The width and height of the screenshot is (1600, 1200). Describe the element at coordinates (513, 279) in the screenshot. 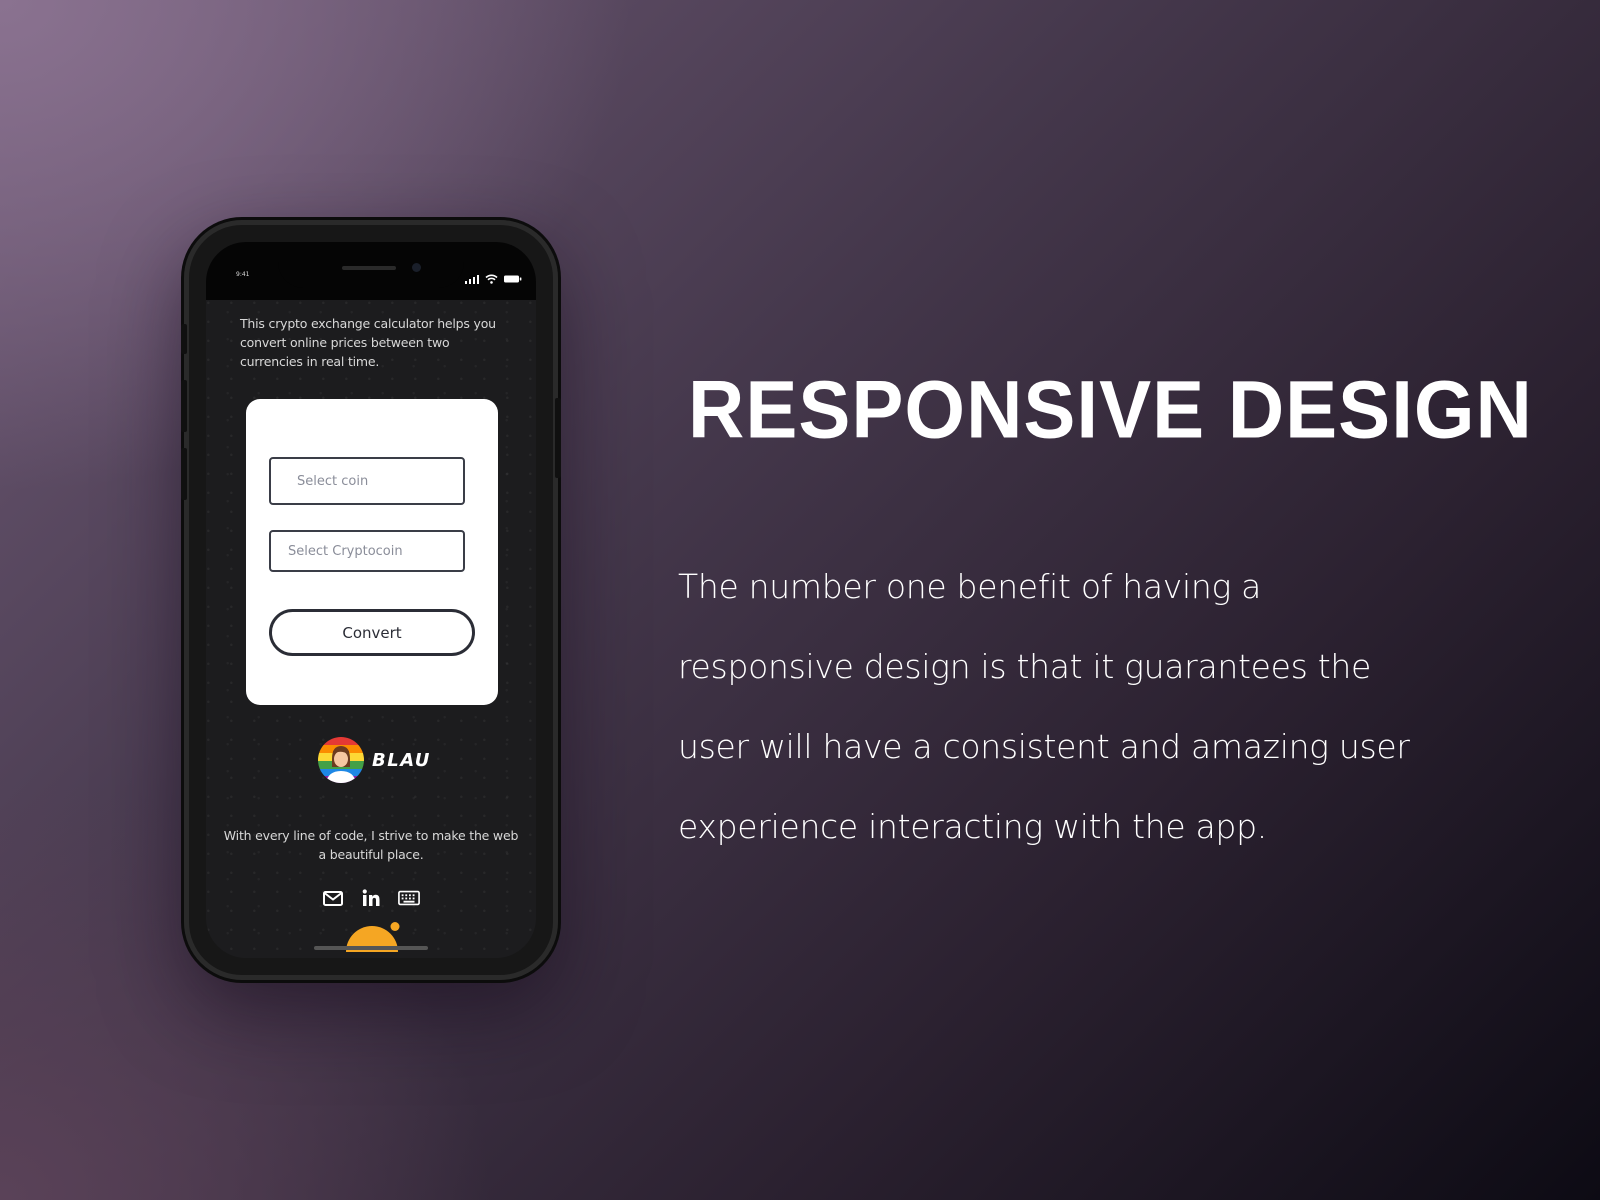

I see `battery-icon` at that location.